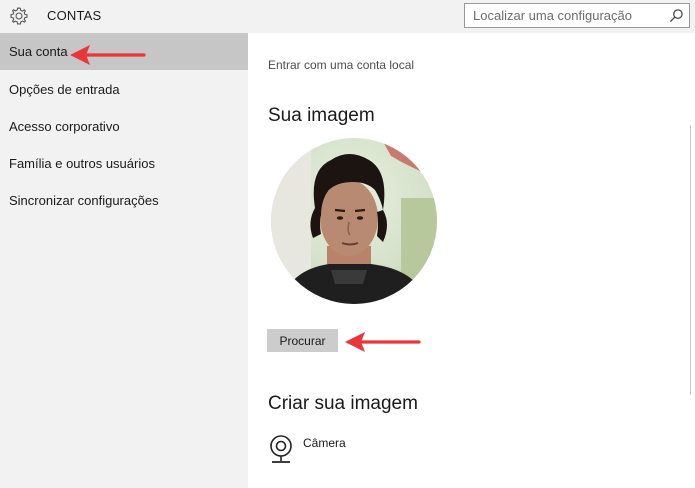 The height and width of the screenshot is (488, 695). Describe the element at coordinates (74, 15) in the screenshot. I see `page-title: CONTAS` at that location.